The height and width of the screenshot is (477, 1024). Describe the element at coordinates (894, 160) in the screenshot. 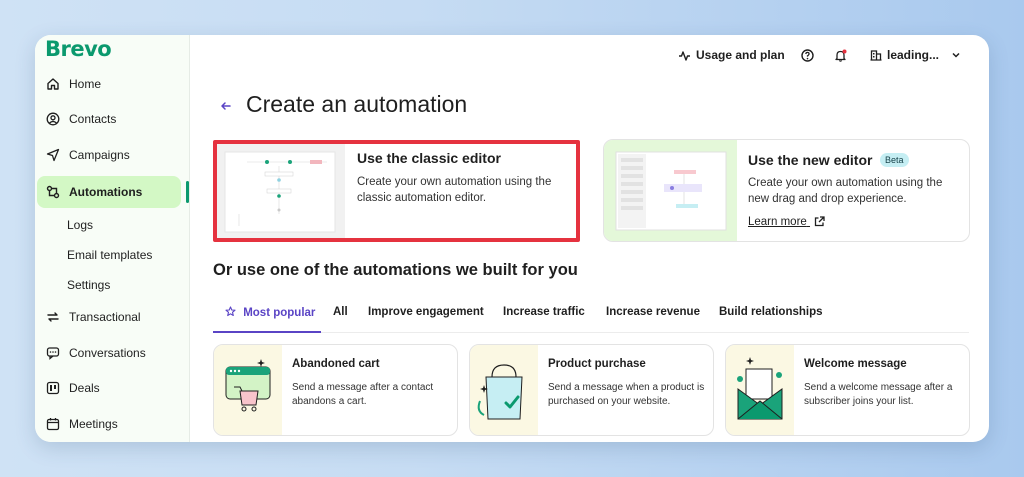

I see `beta-badge: Beta` at that location.